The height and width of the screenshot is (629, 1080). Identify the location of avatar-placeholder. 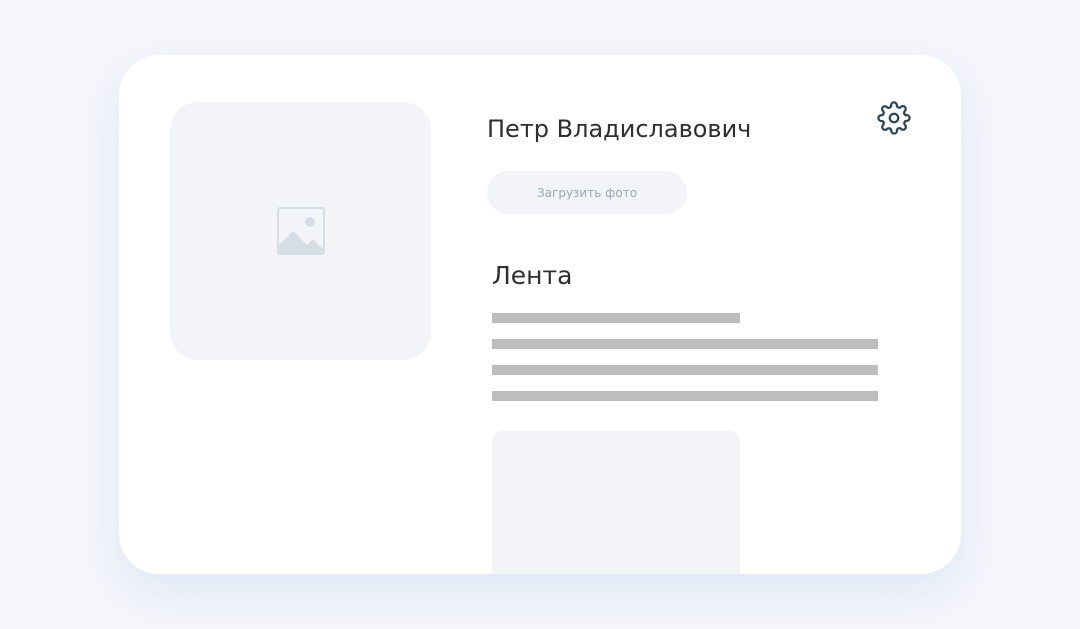
(300, 231).